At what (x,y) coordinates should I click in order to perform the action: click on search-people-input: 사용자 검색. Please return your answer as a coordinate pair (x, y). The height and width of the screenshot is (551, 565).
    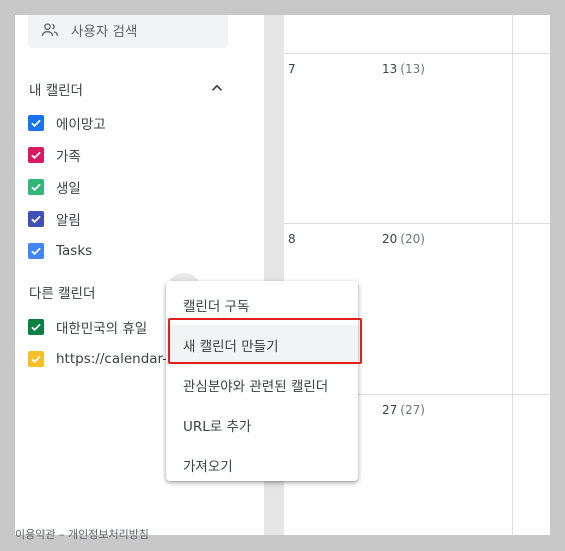
    Looking at the image, I should click on (128, 31).